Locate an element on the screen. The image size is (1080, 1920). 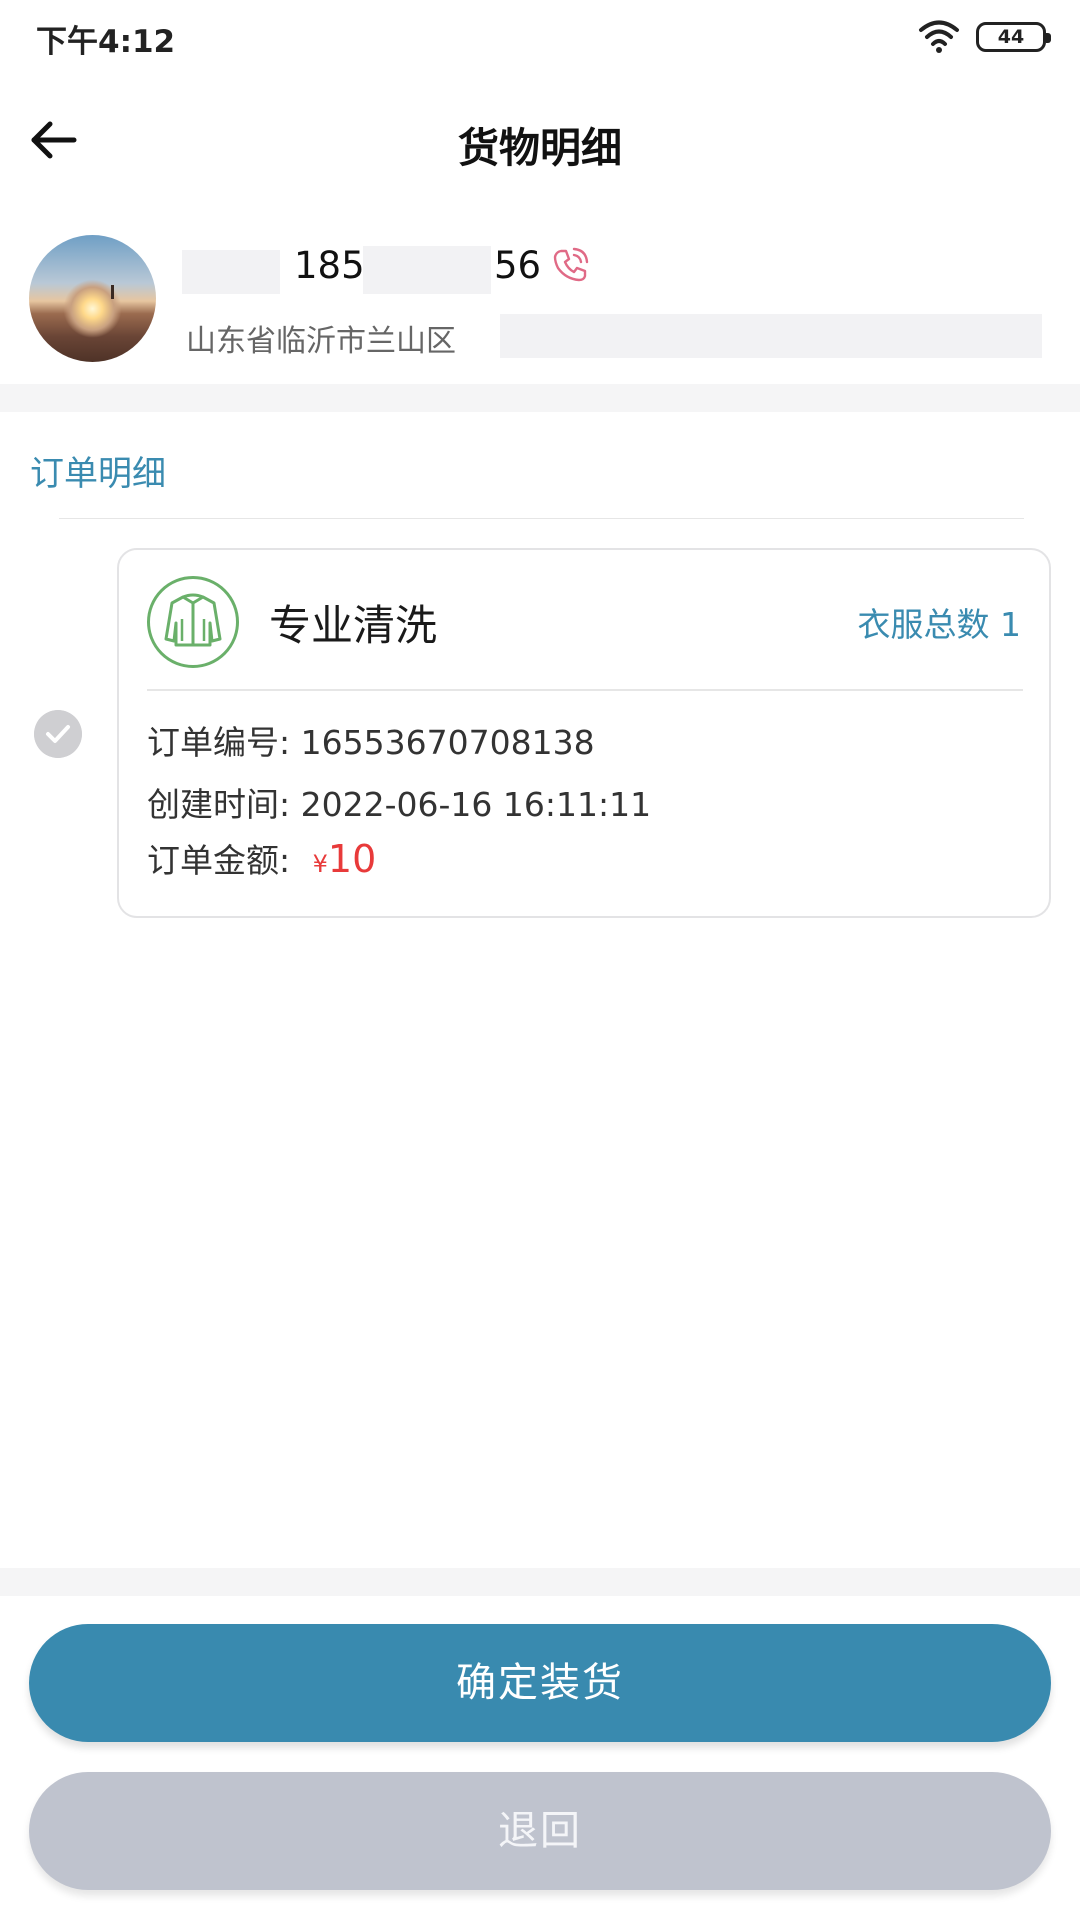
order-number-row: 订单编号: 16553670708138 is located at coordinates (371, 740).